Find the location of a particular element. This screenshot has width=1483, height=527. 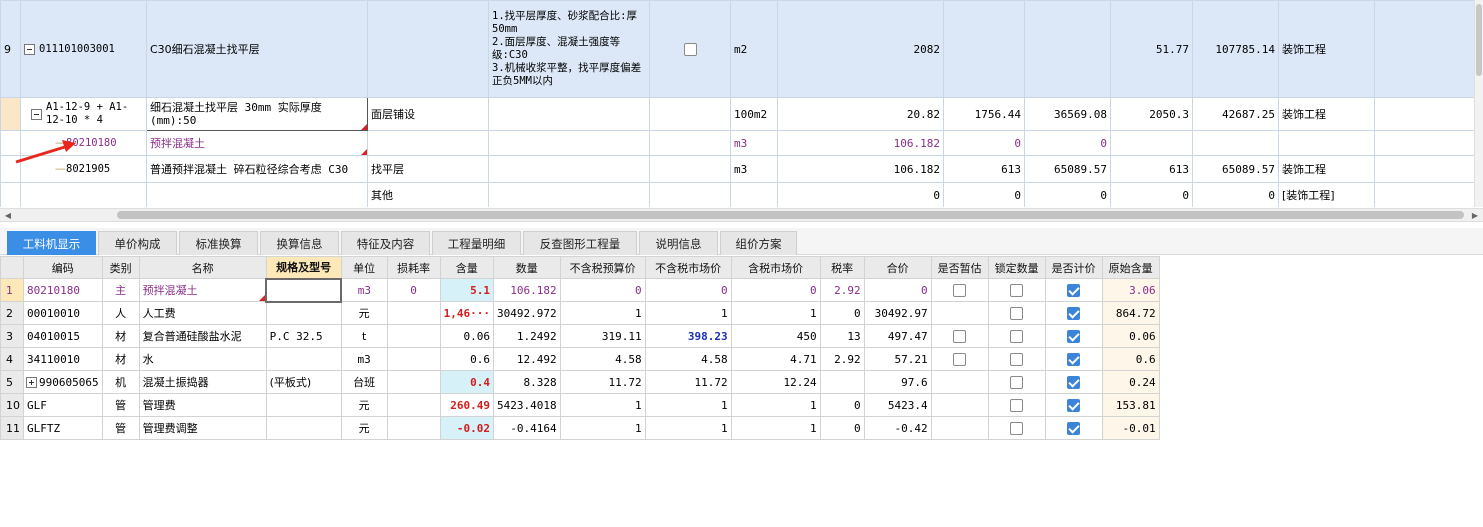

quota-code-cell: A1-12-9 + A1-12-10 * 4 is located at coordinates (83, 114).